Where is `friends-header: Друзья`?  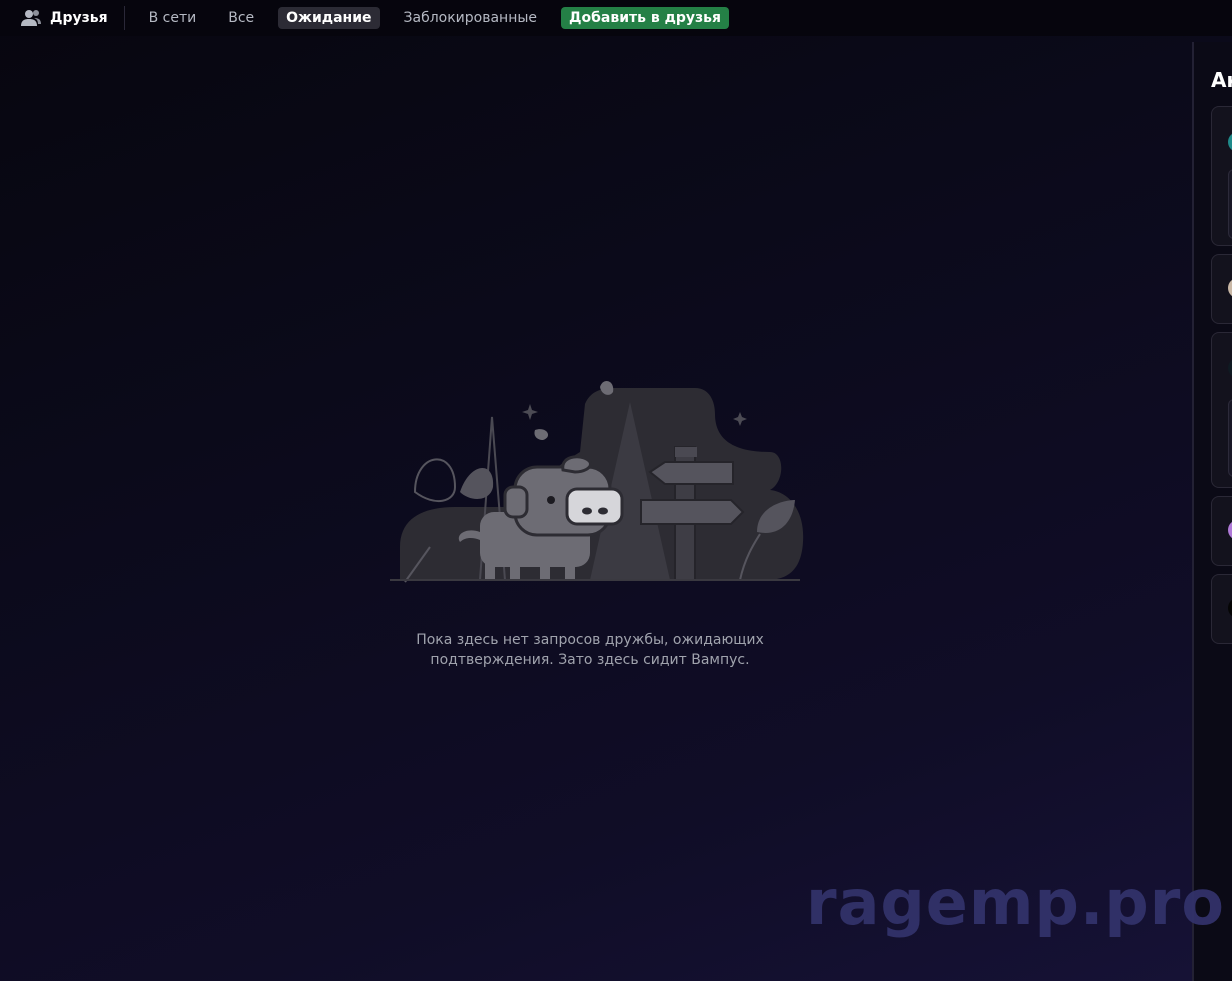 friends-header: Друзья is located at coordinates (72, 18).